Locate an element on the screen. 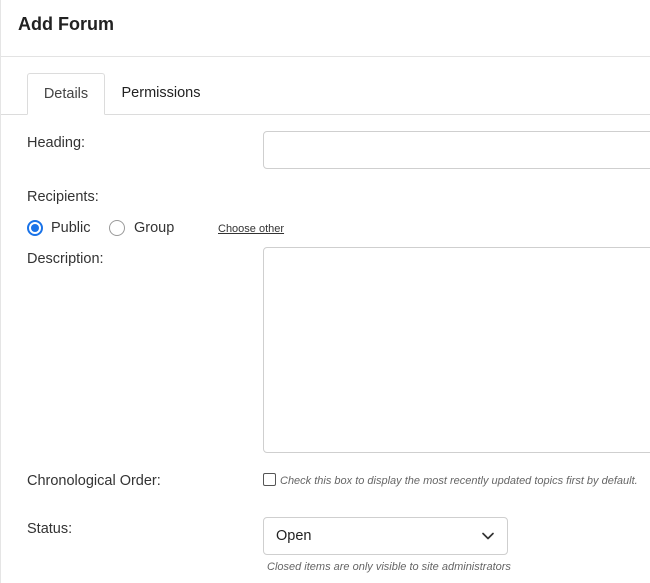 The image size is (650, 583). choose-other-link: Choose other is located at coordinates (251, 229).